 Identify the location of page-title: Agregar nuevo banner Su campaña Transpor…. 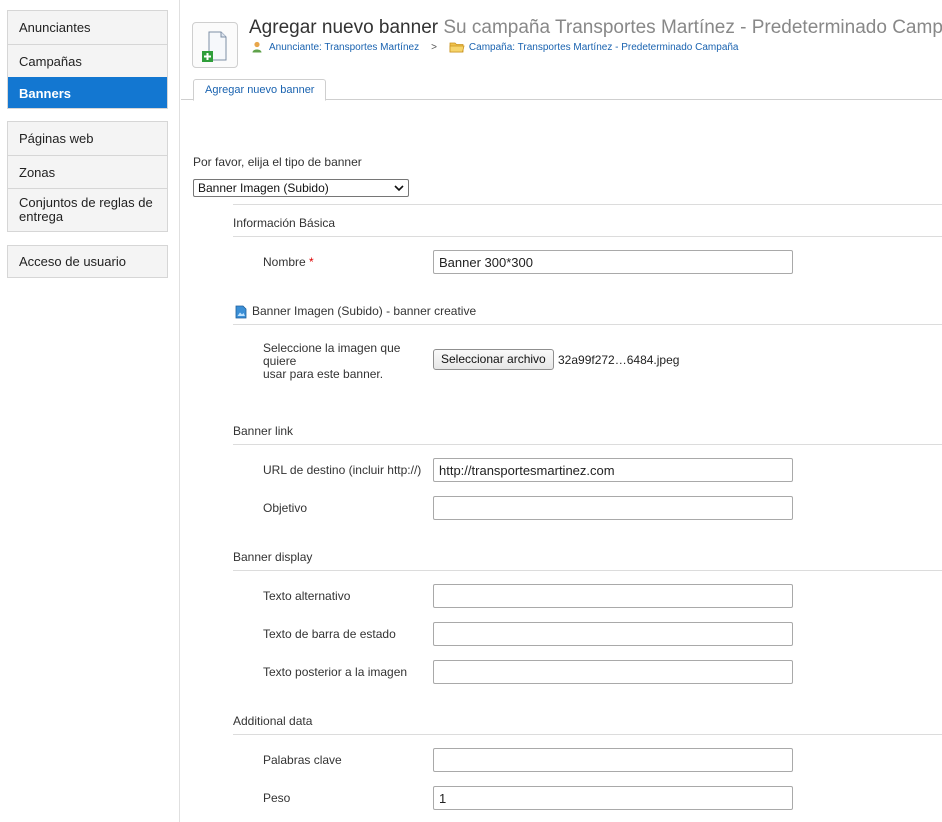
(595, 28).